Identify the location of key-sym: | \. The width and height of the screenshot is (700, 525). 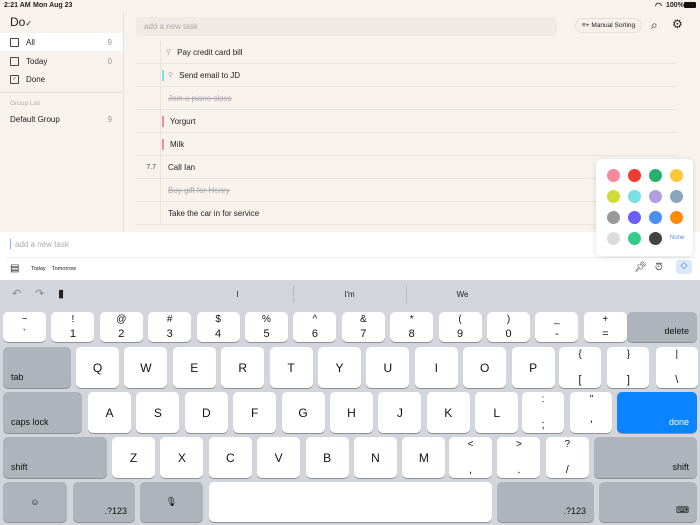
(676, 367).